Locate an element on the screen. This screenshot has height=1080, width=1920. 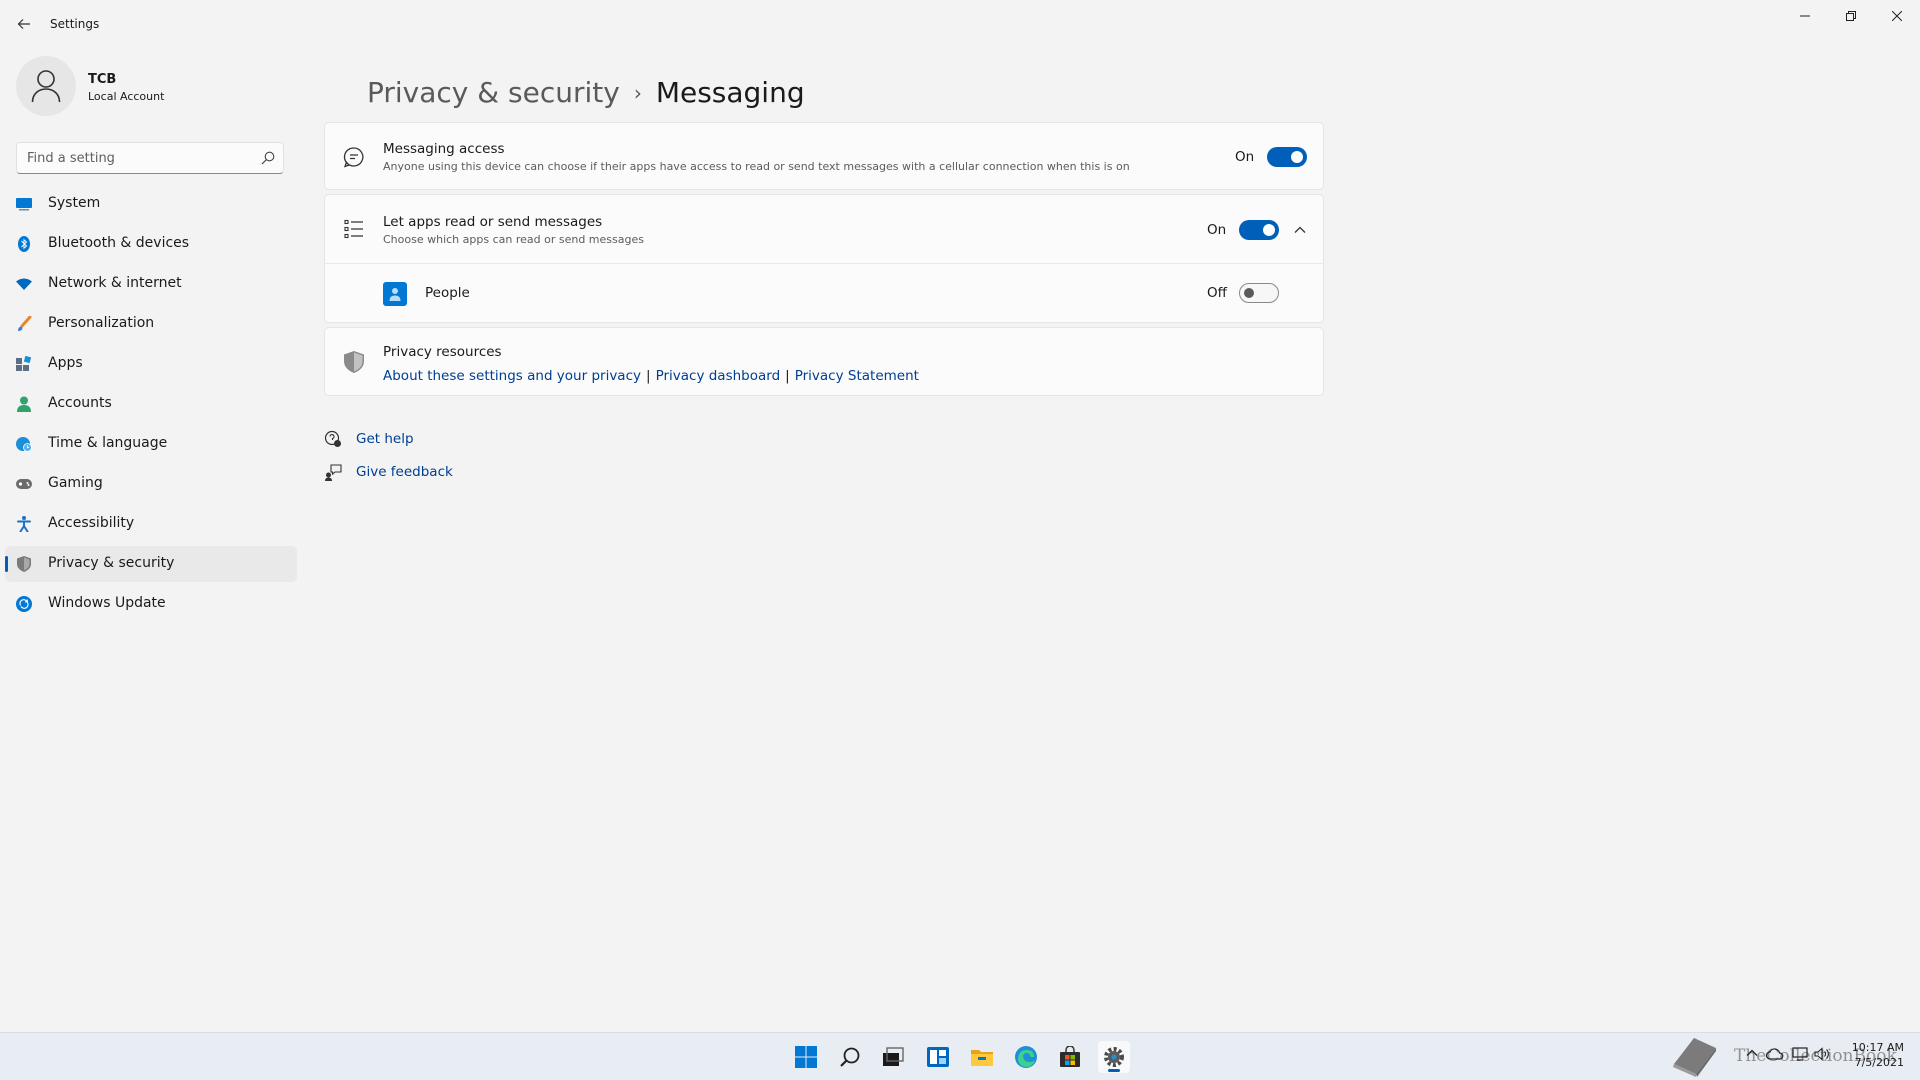
avatar is located at coordinates (46, 86).